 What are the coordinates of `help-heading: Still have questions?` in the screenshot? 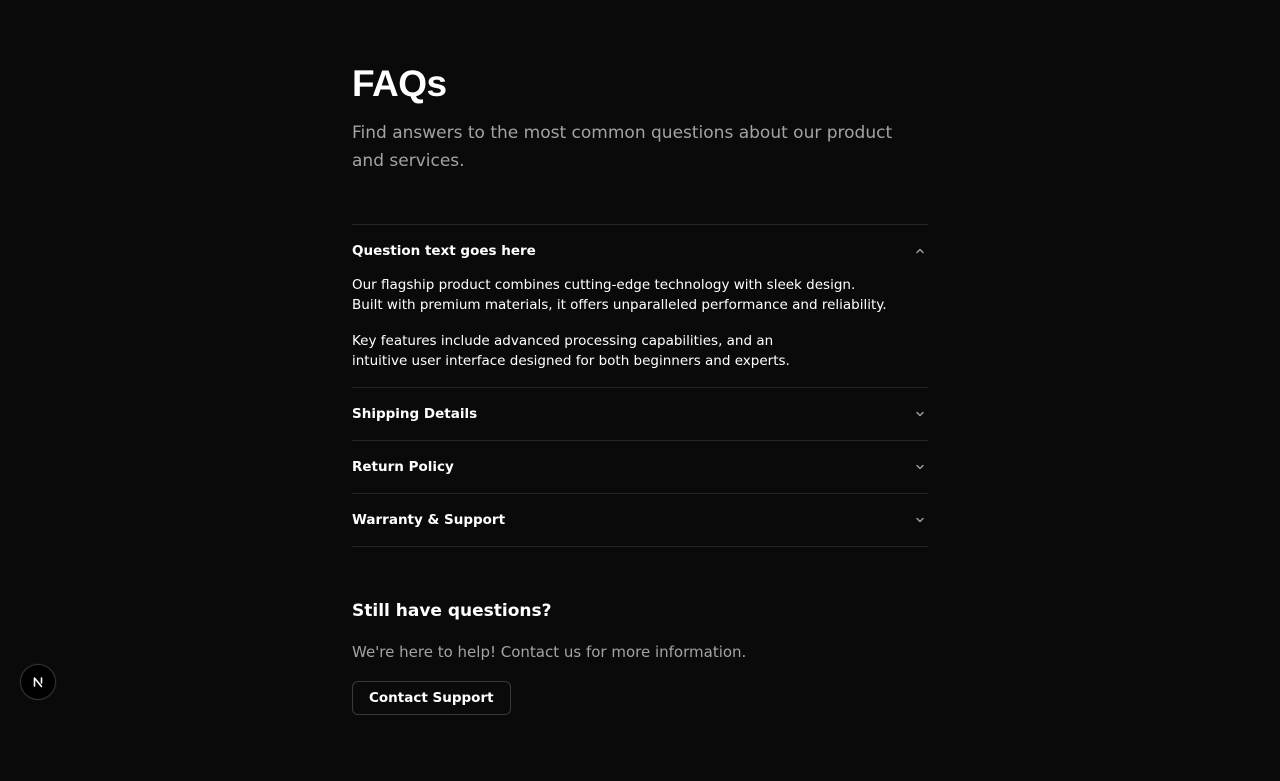 It's located at (452, 611).